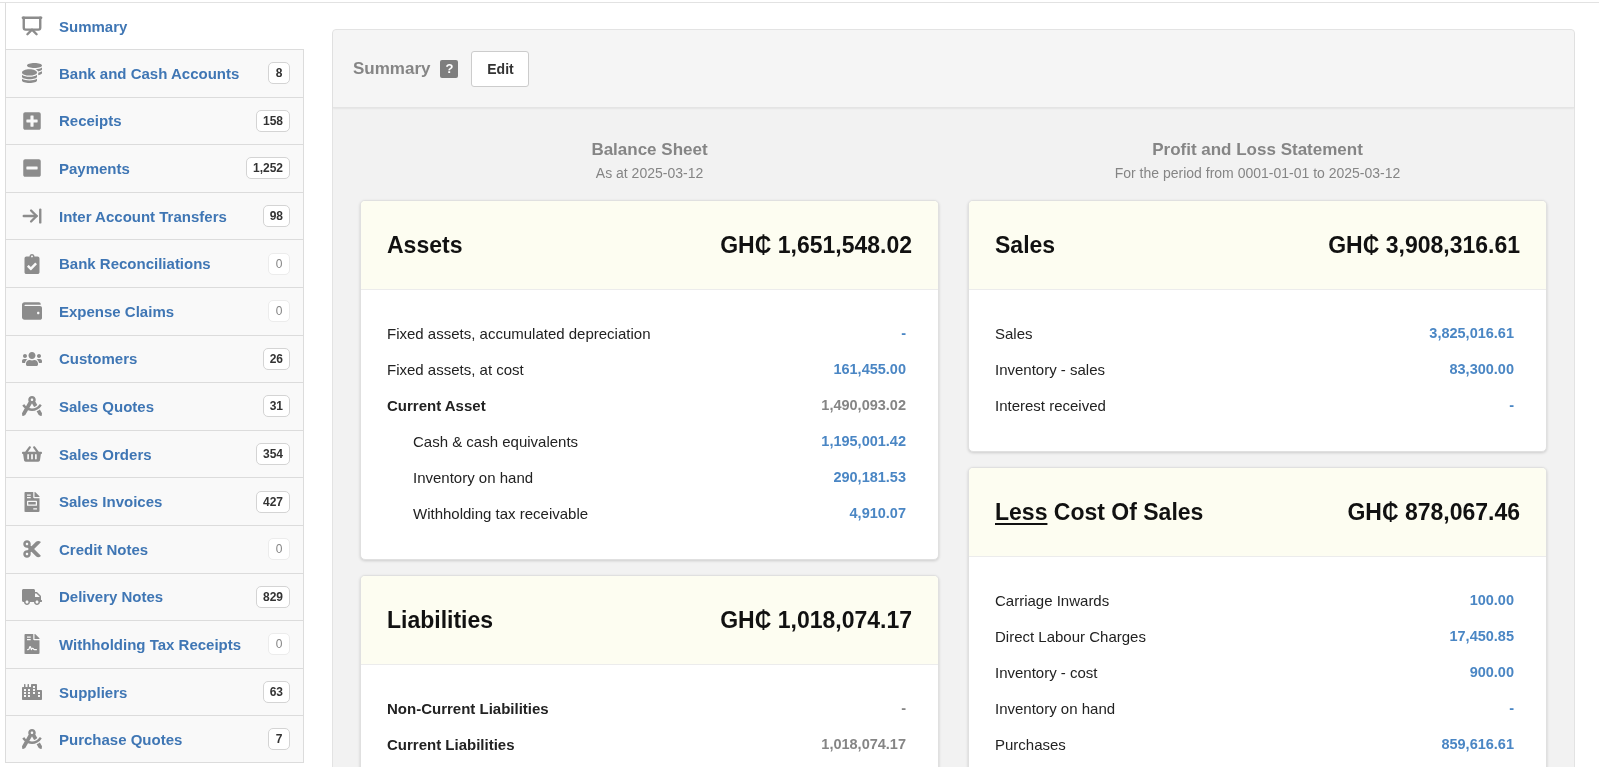 This screenshot has width=1599, height=767. Describe the element at coordinates (32, 454) in the screenshot. I see `basket-icon` at that location.